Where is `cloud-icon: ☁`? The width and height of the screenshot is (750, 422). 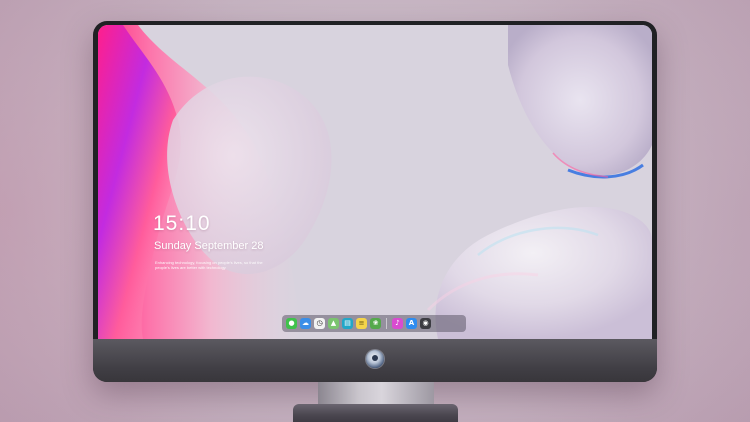
cloud-icon: ☁ is located at coordinates (305, 323).